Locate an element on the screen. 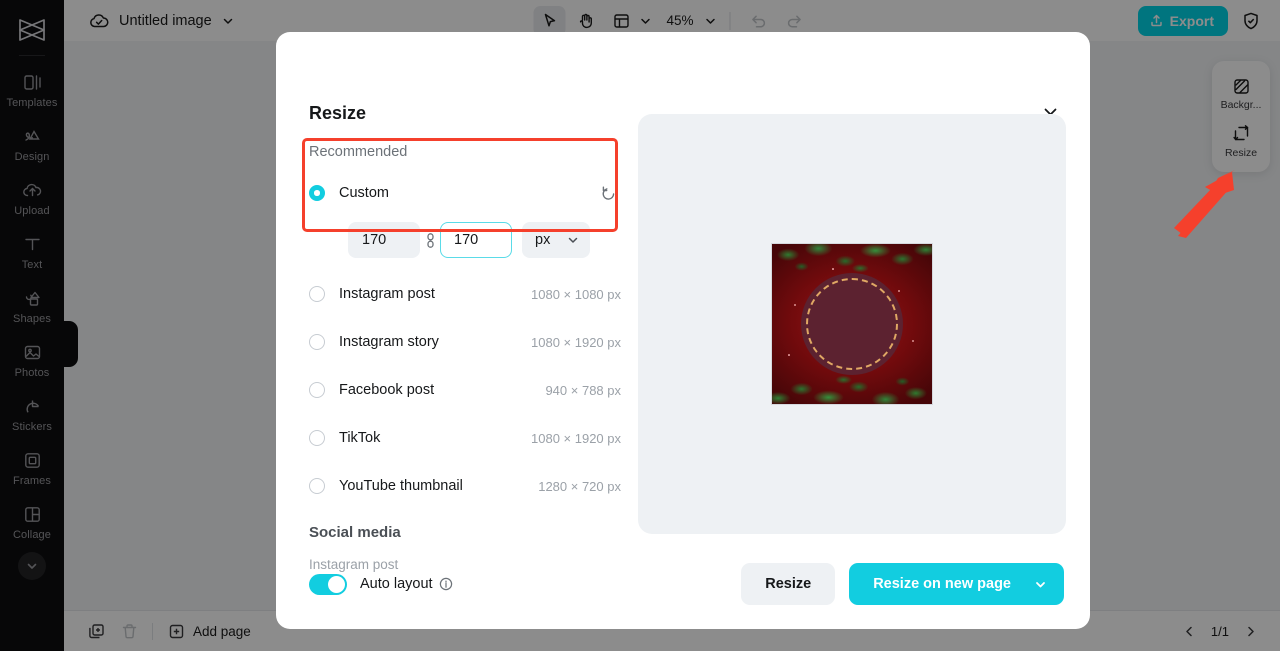 This screenshot has height=651, width=1280. preset-row-facebook-post: Facebook post 940 × 788 px is located at coordinates (465, 390).